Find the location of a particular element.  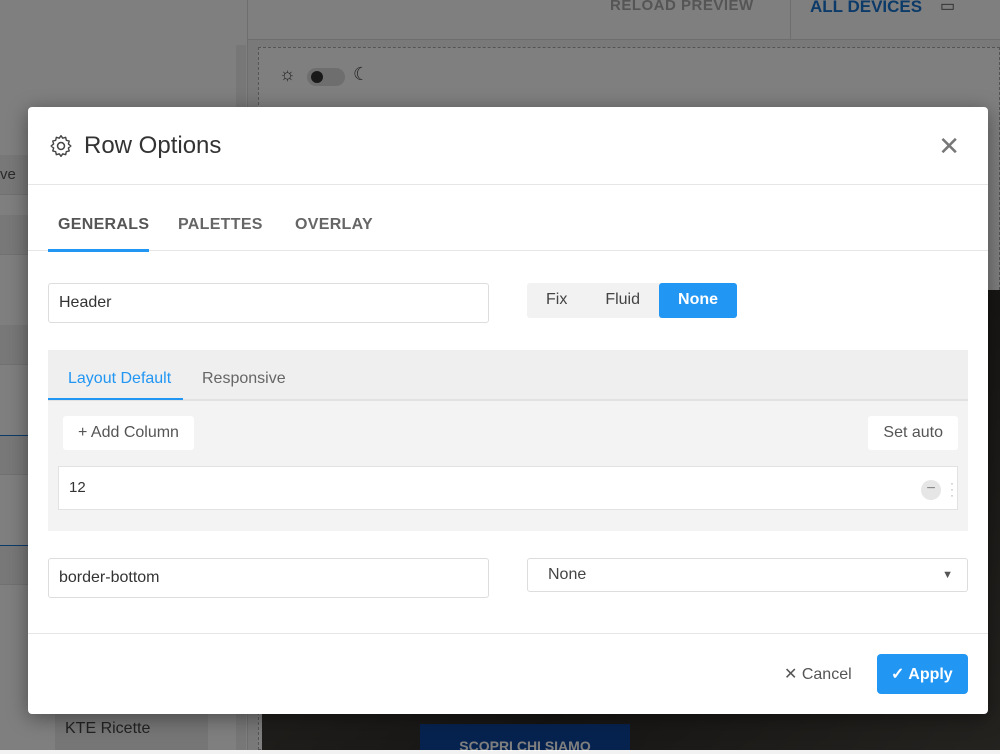

close-icon: ✕ is located at coordinates (949, 146).